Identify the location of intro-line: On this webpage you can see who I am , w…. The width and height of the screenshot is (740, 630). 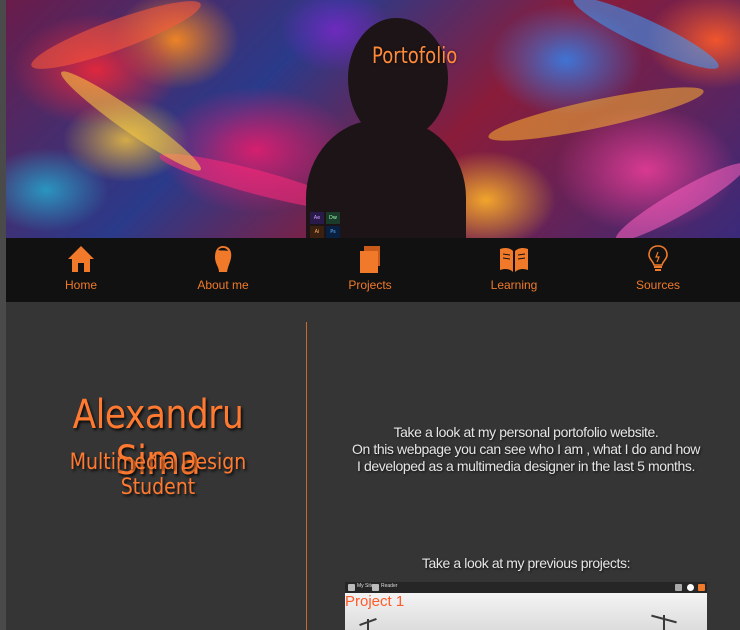
(526, 449).